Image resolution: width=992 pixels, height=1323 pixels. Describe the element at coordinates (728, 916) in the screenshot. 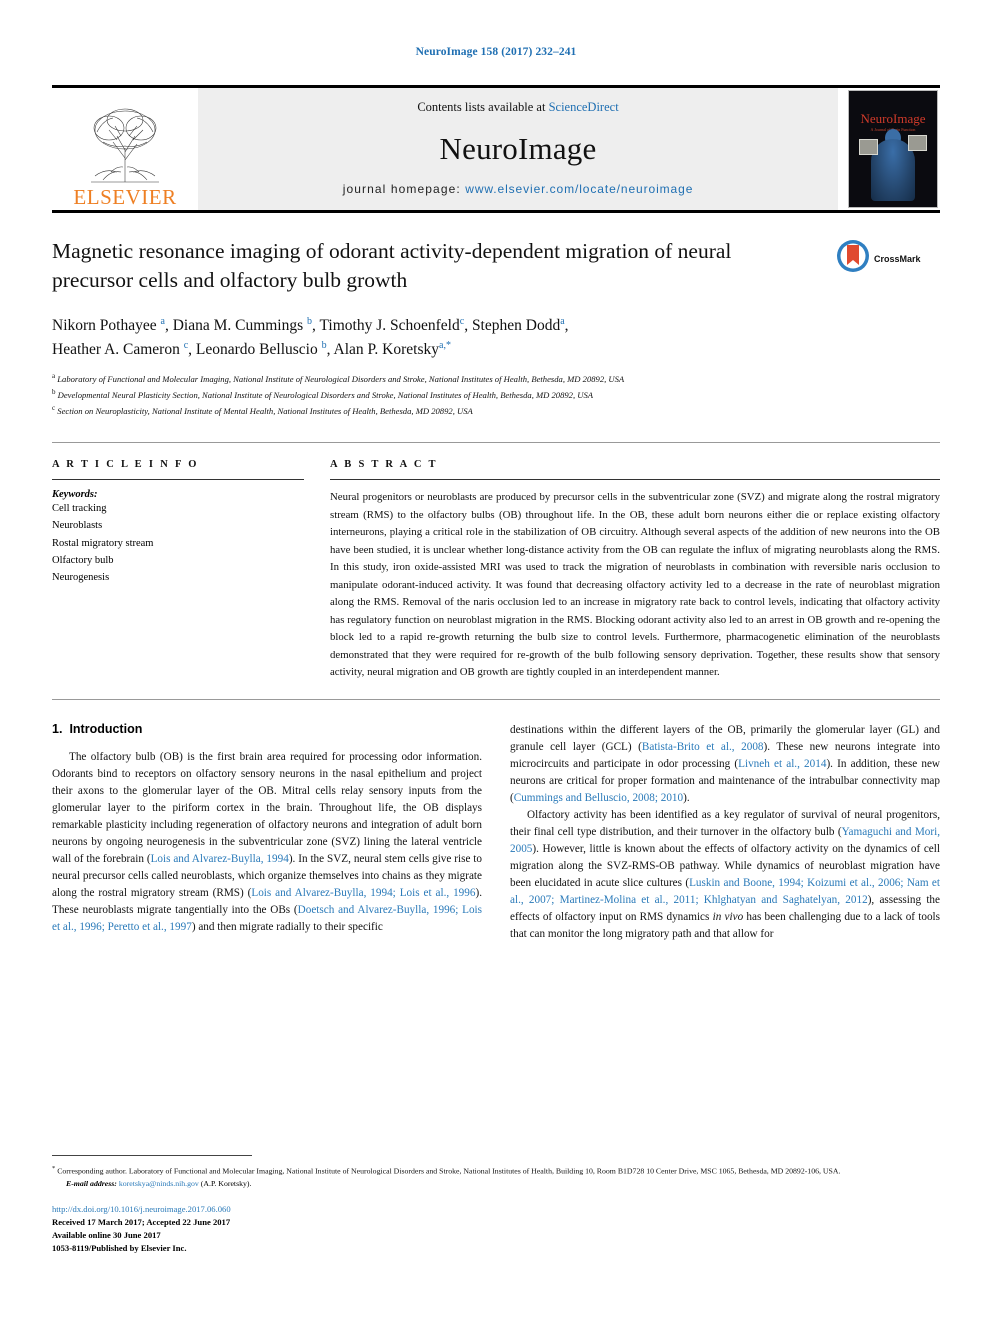

I see `latin-phrase: in vivo` at that location.